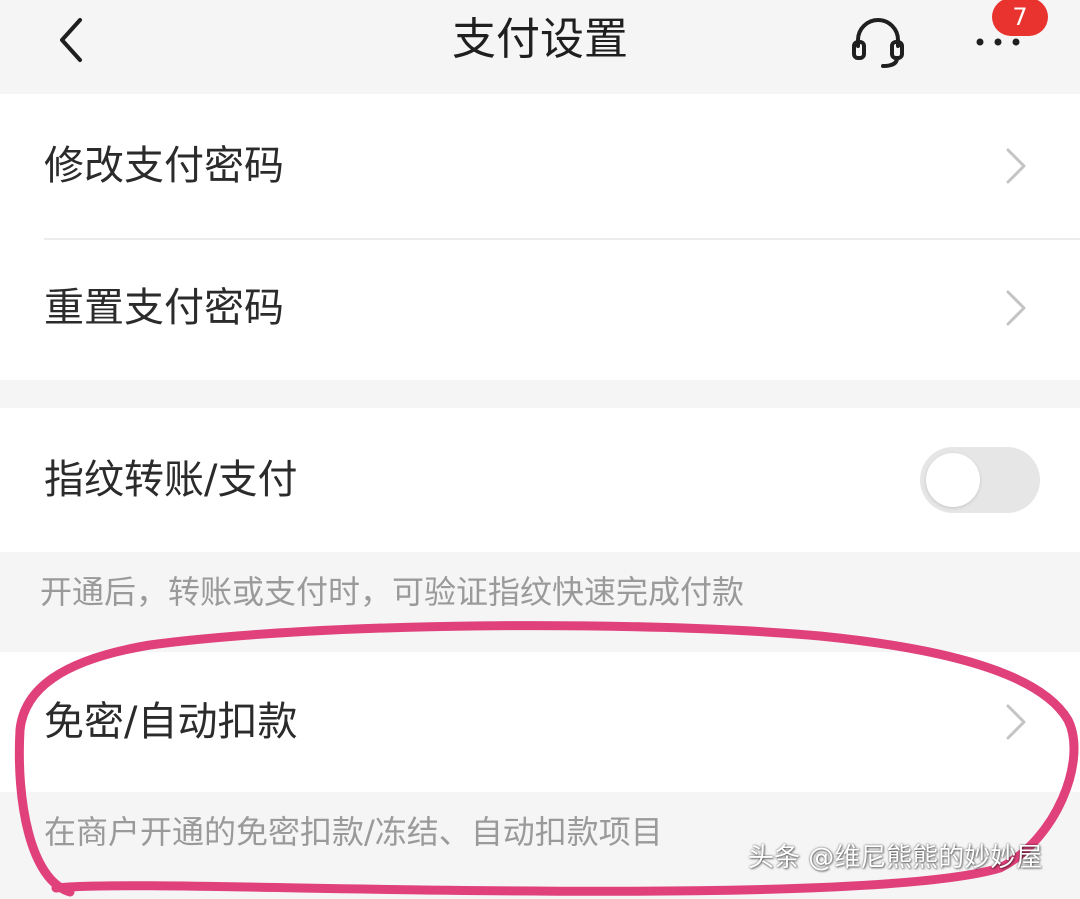 The width and height of the screenshot is (1080, 899). What do you see at coordinates (164, 308) in the screenshot?
I see `row-label: 重置支付密码` at bounding box center [164, 308].